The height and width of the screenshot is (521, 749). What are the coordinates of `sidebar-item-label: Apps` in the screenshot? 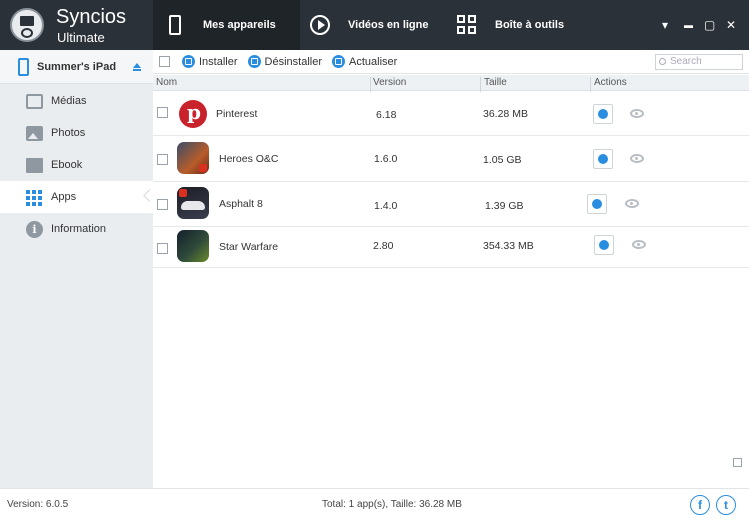 It's located at (64, 197).